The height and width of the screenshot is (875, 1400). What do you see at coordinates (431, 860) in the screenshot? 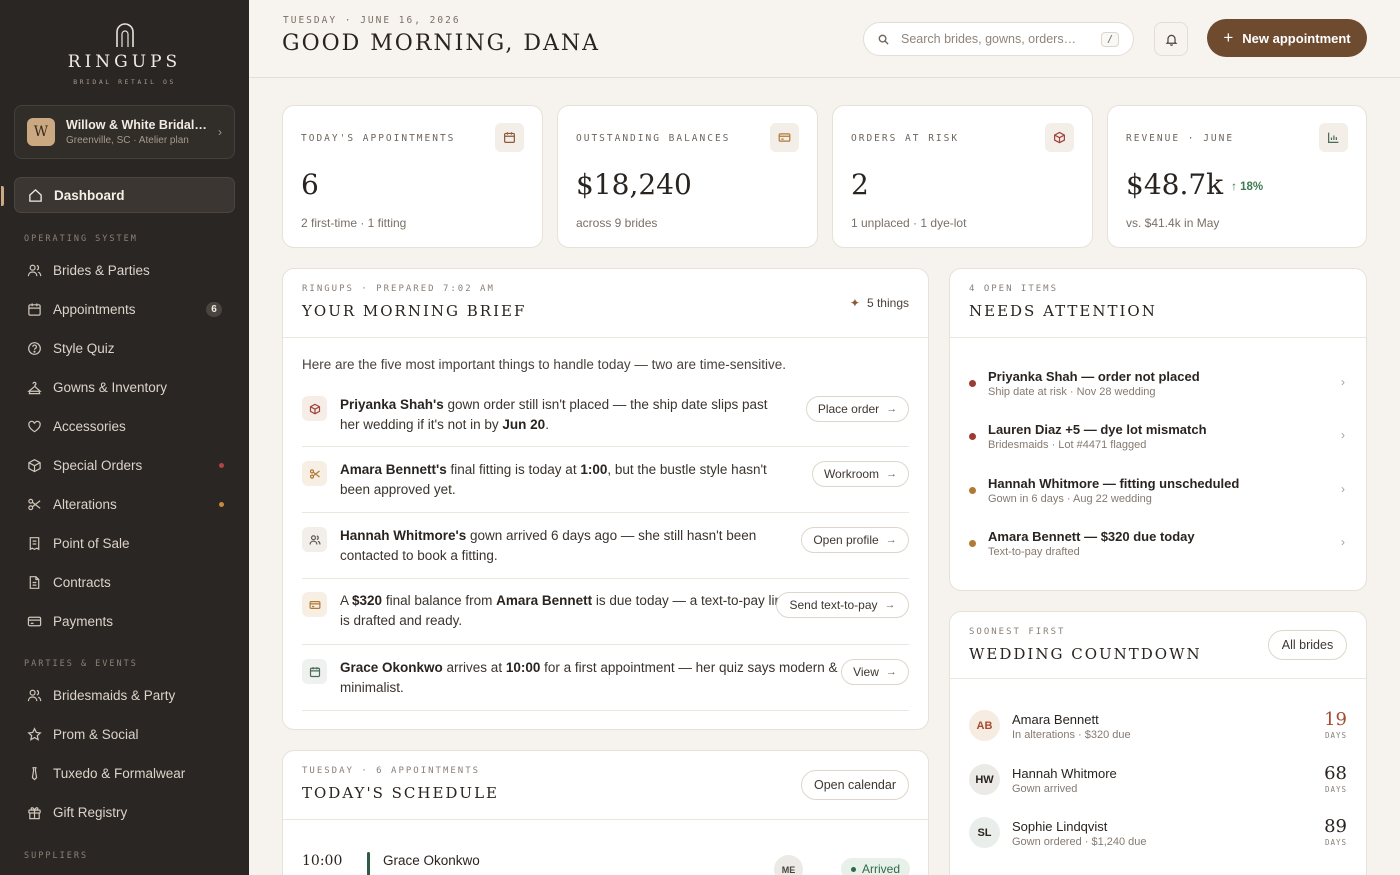
I see `appointment-client-name: Grace Okonkwo` at bounding box center [431, 860].